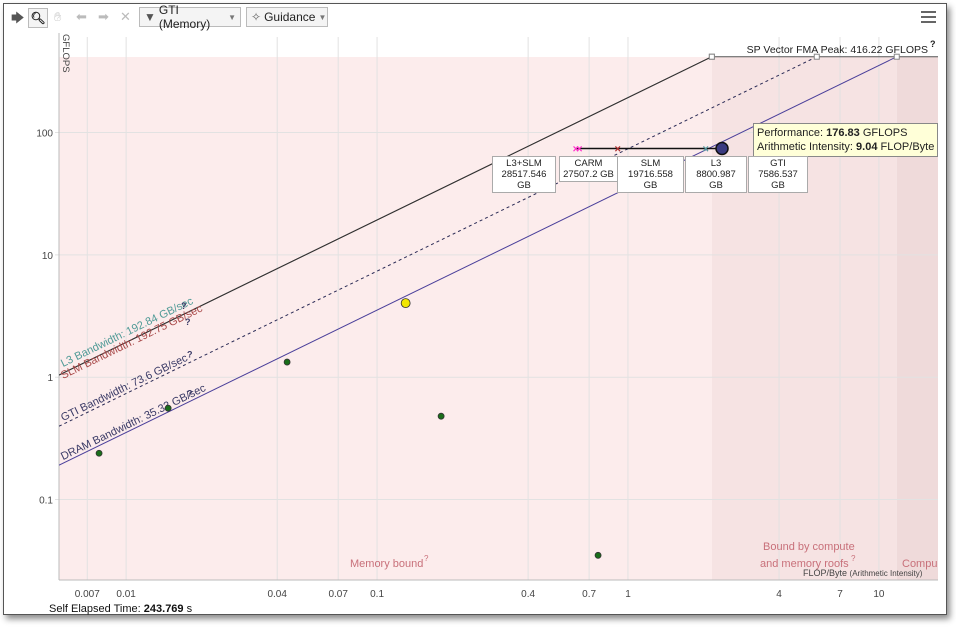 Image resolution: width=956 pixels, height=628 pixels. I want to click on memory-level-traffic: 7586.537 GB, so click(778, 180).